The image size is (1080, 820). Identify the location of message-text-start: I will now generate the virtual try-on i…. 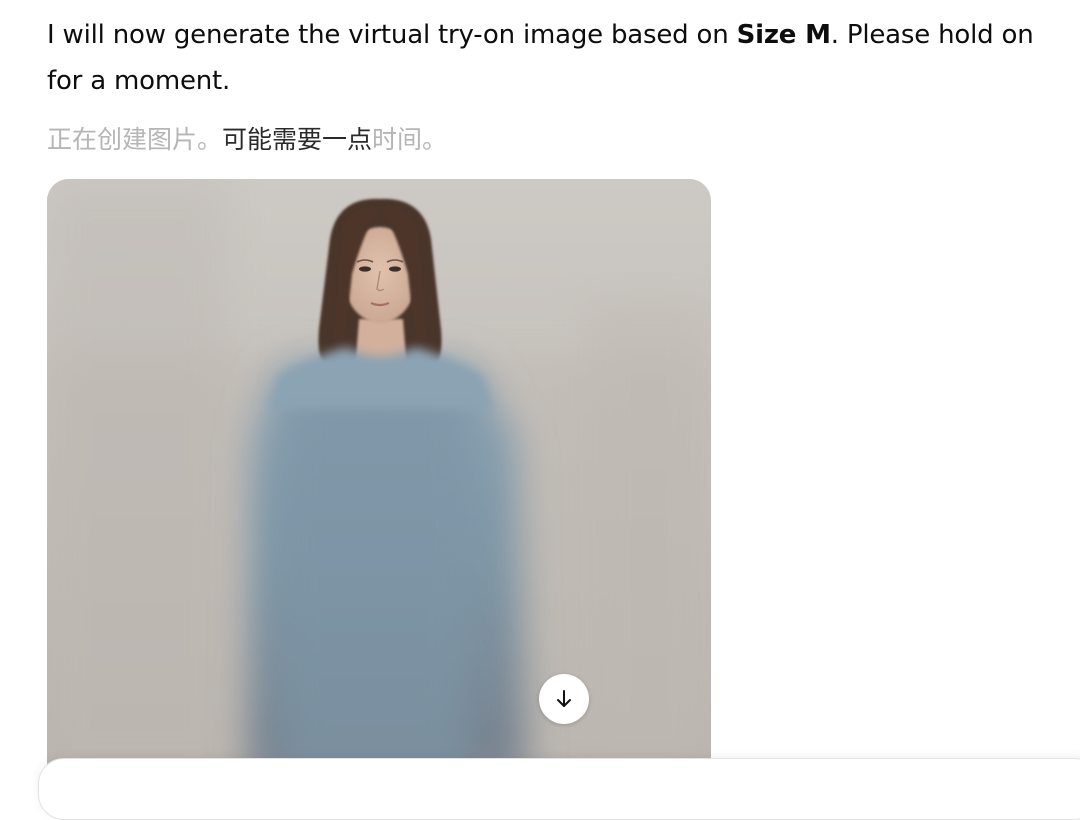
(392, 35).